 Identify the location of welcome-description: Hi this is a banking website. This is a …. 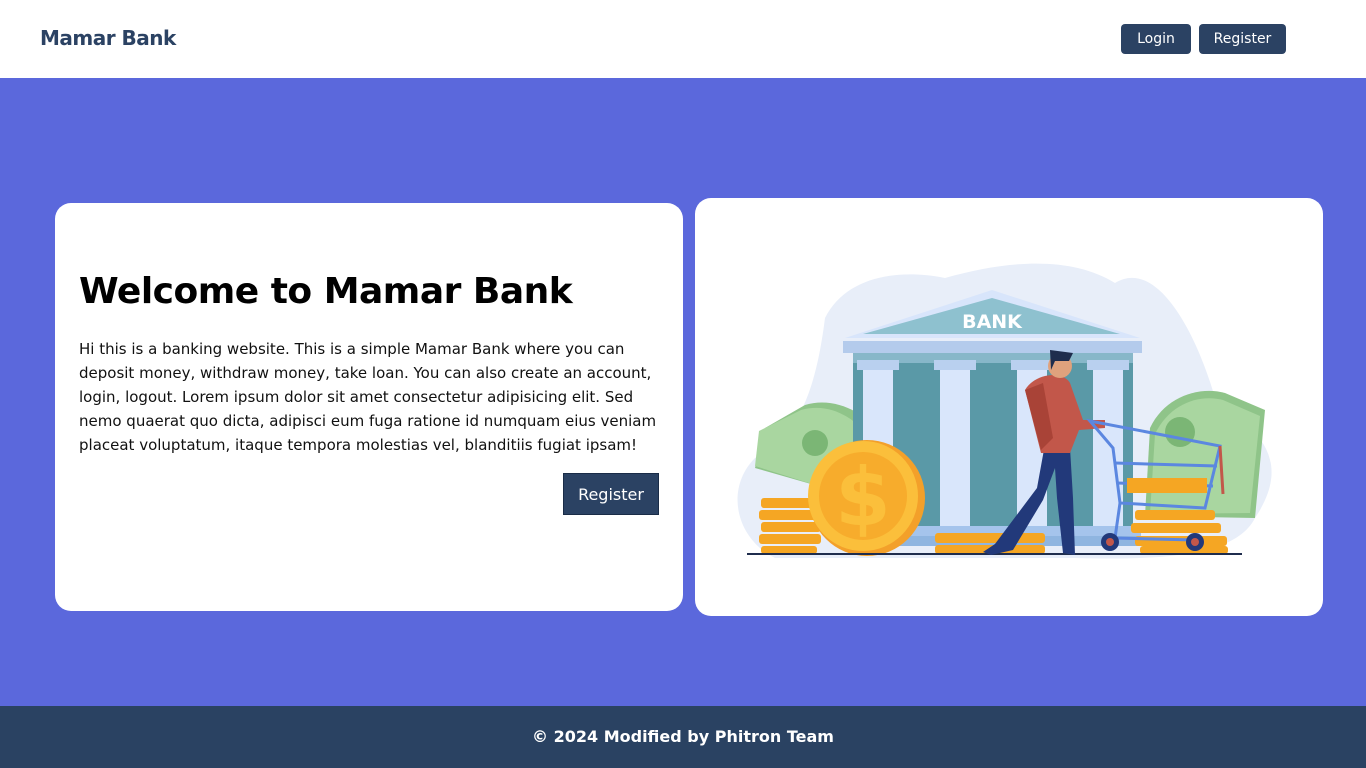
(368, 397).